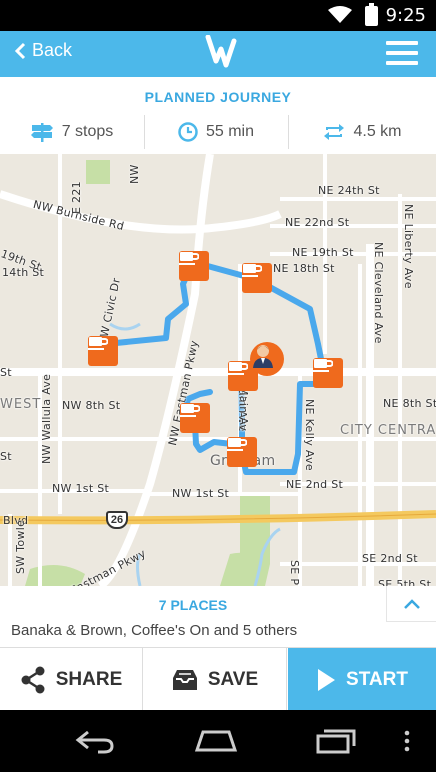  I want to click on map-label-ne19: NE 19th St, so click(323, 252).